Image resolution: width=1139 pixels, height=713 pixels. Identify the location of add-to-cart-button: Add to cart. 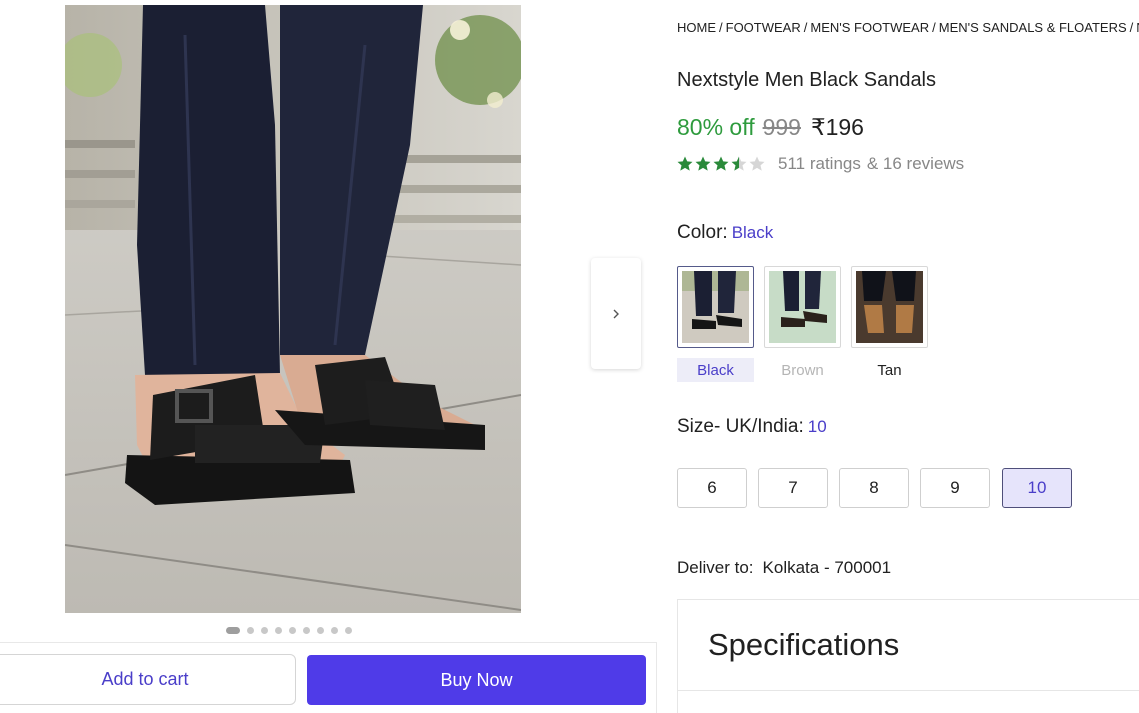
(148, 679).